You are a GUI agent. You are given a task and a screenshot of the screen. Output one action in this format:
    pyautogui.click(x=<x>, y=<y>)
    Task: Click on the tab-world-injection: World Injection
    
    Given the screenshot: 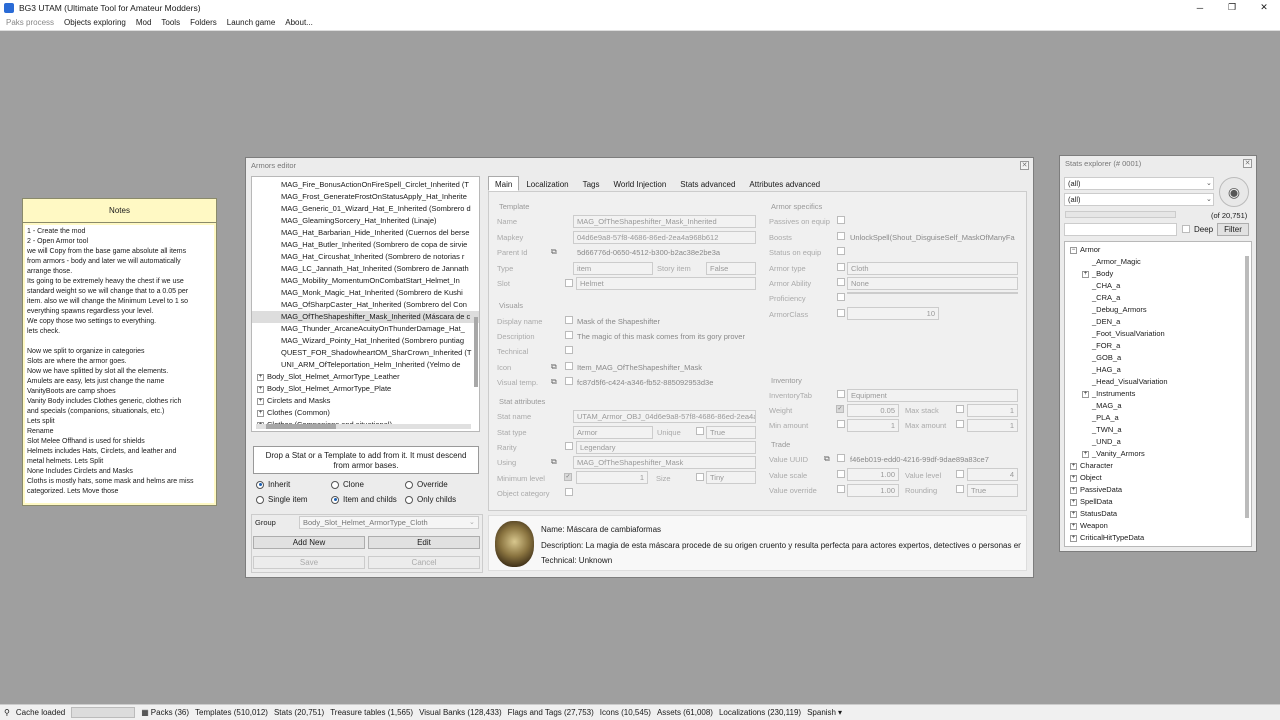 What is the action you would take?
    pyautogui.click(x=640, y=183)
    